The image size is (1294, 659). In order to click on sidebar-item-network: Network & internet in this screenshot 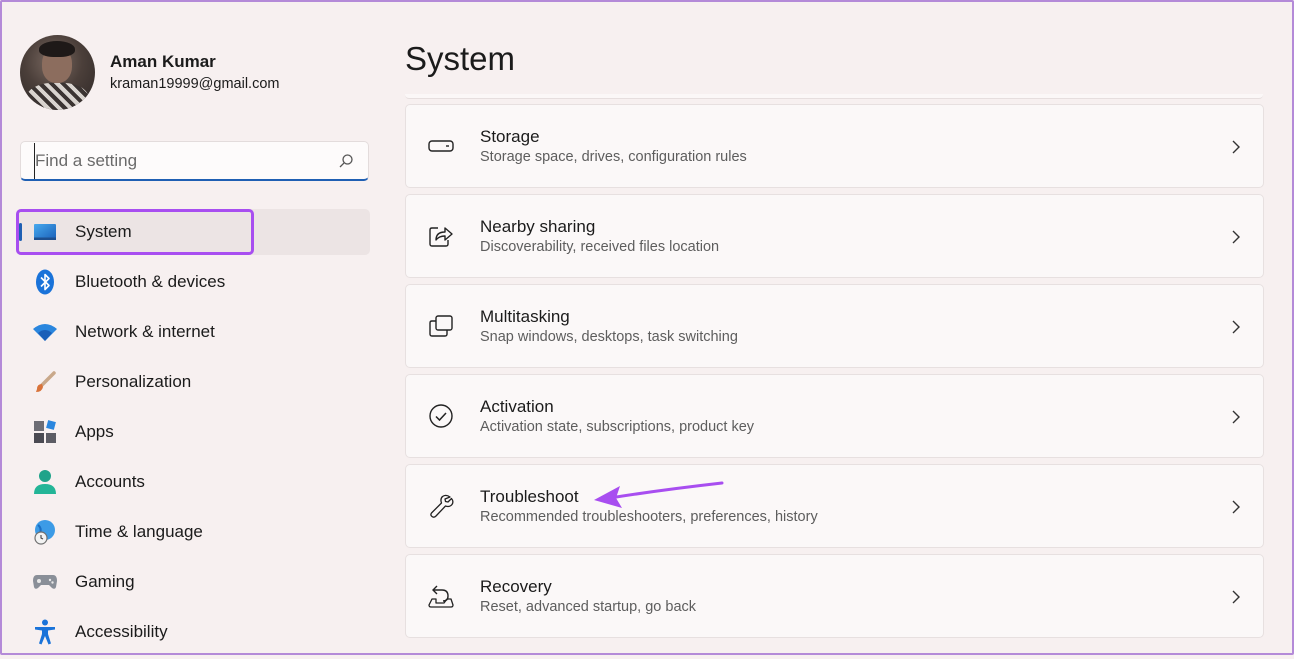, I will do `click(193, 332)`.